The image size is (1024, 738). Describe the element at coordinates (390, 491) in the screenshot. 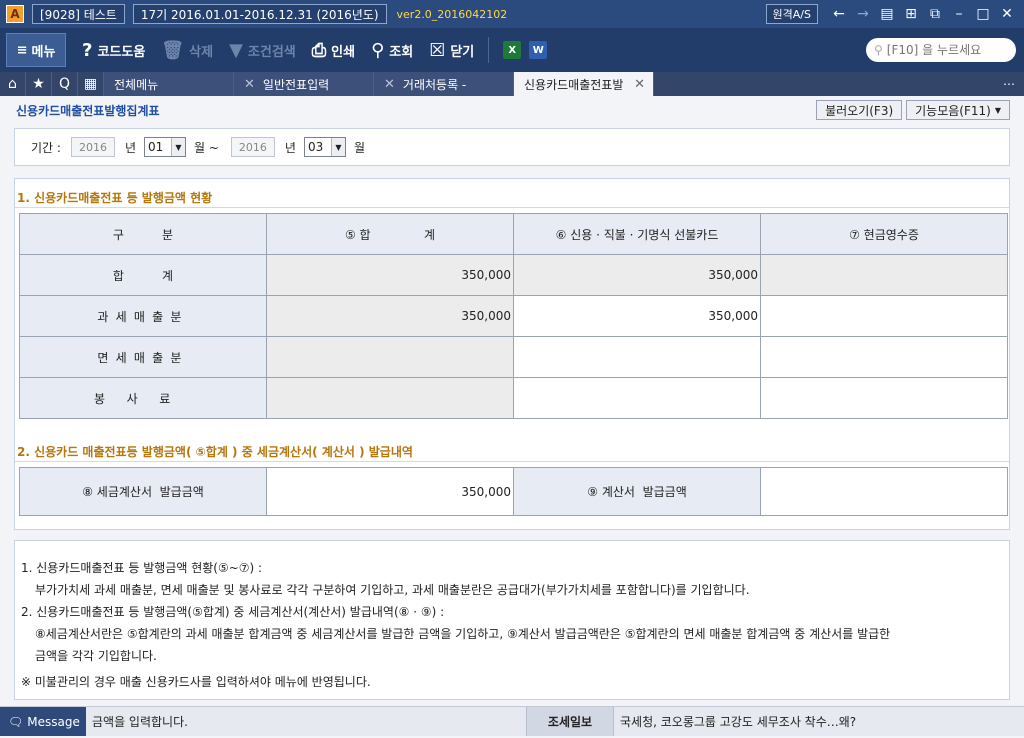

I see `tax-invoice-input: 350,000` at that location.